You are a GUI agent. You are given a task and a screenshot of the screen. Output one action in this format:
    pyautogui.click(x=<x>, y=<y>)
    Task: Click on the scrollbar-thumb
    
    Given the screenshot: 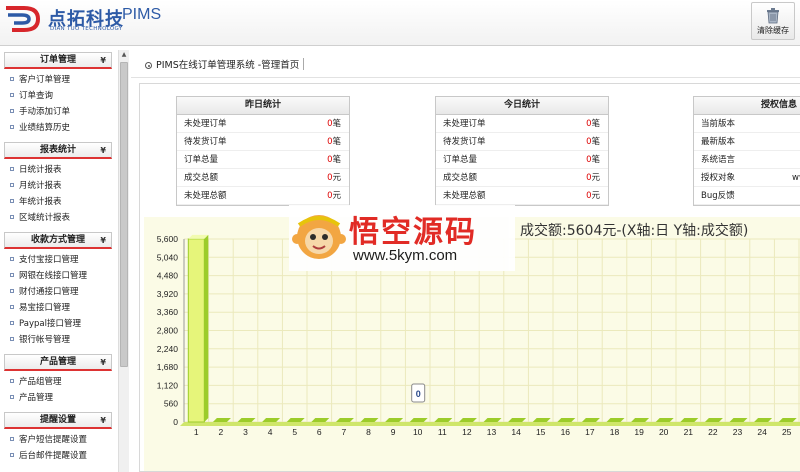 What is the action you would take?
    pyautogui.click(x=124, y=214)
    